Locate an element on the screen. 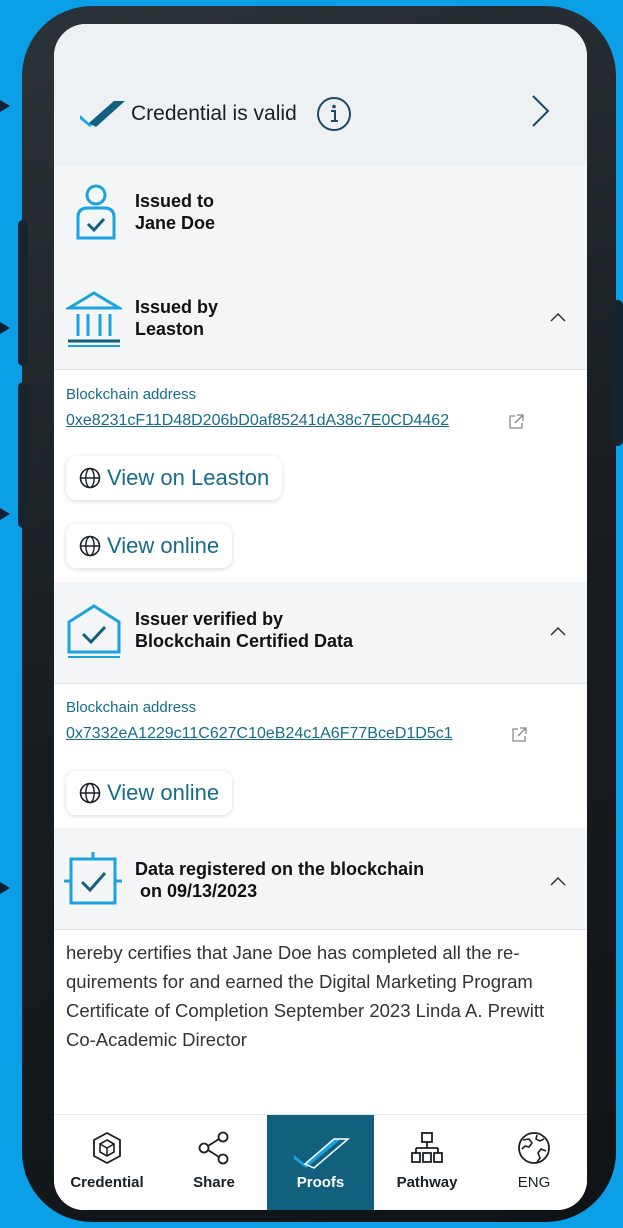  data-registered-title: Data registered on the blockchain is located at coordinates (280, 869).